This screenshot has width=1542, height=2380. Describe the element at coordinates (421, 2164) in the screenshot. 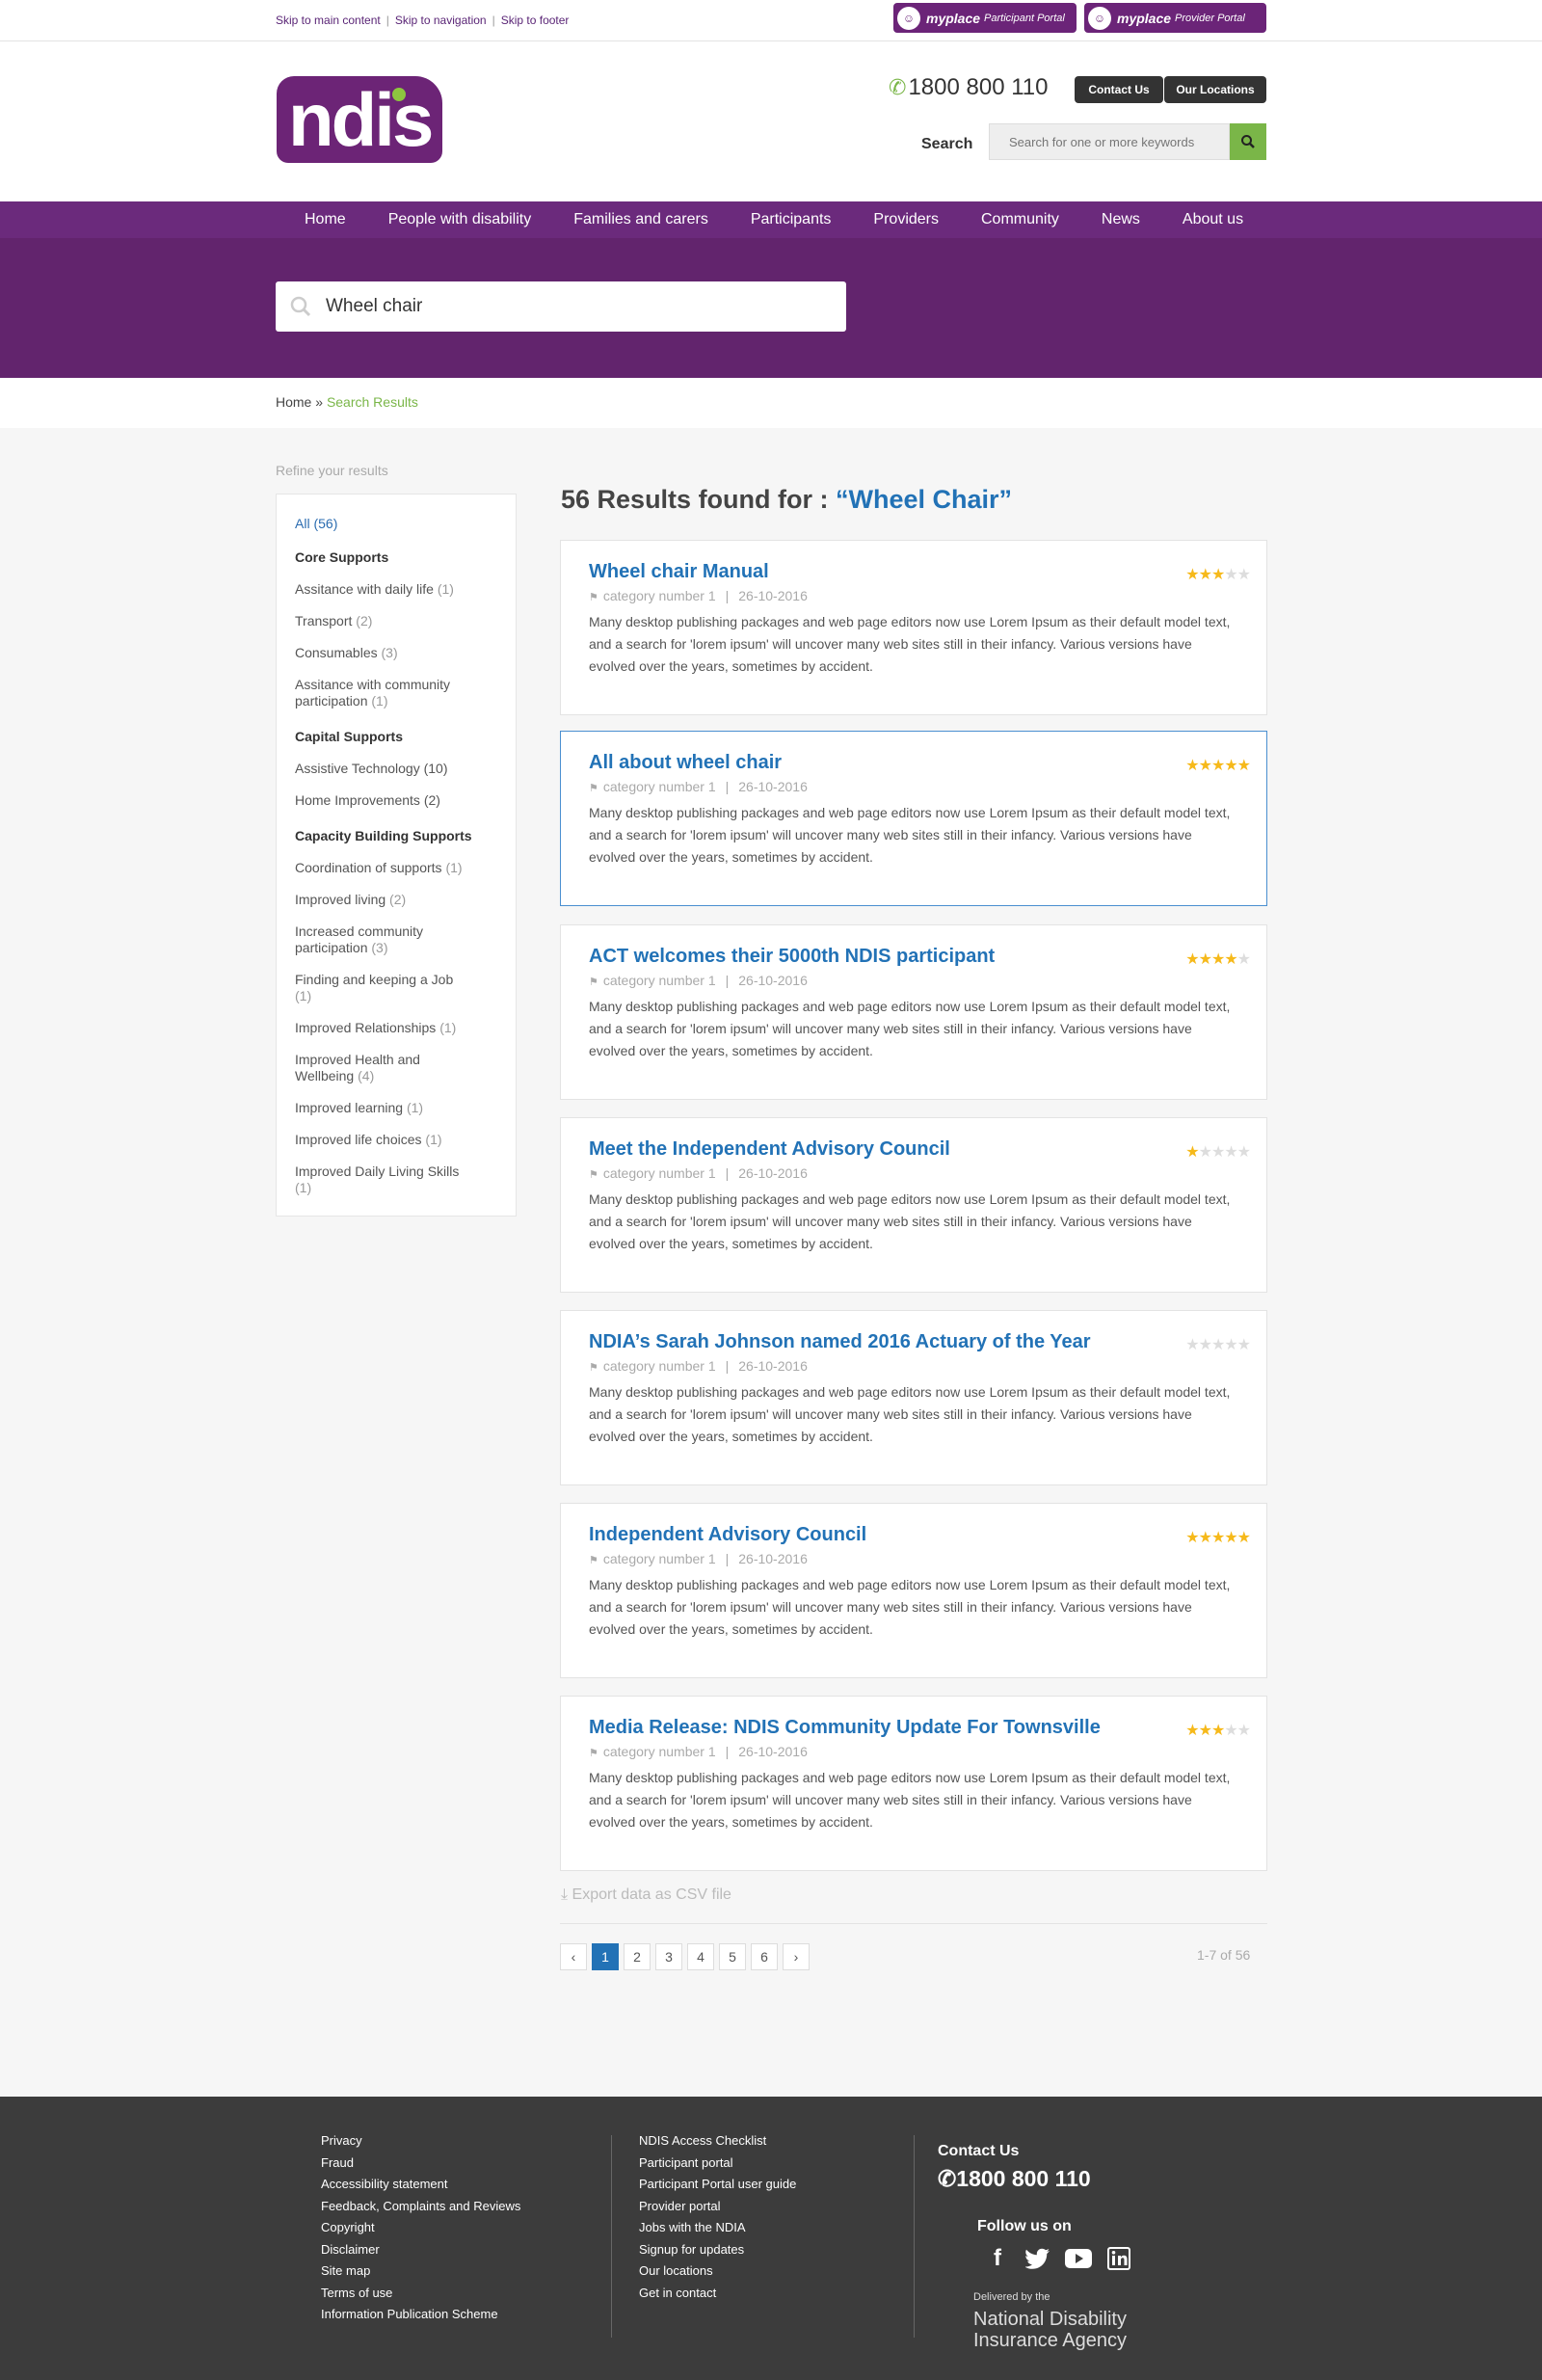

I see `footer-link: Fraud` at that location.